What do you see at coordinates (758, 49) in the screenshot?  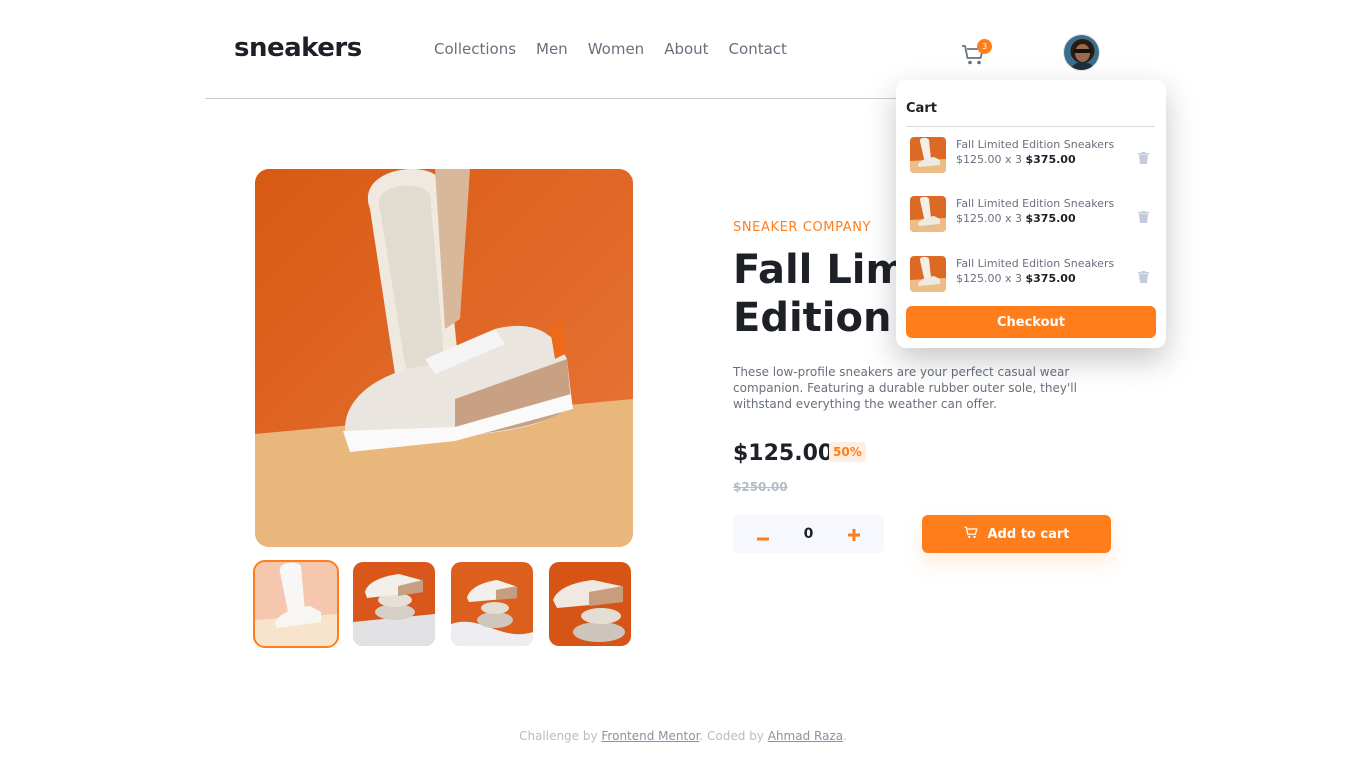 I see `nav-contact: Contact` at bounding box center [758, 49].